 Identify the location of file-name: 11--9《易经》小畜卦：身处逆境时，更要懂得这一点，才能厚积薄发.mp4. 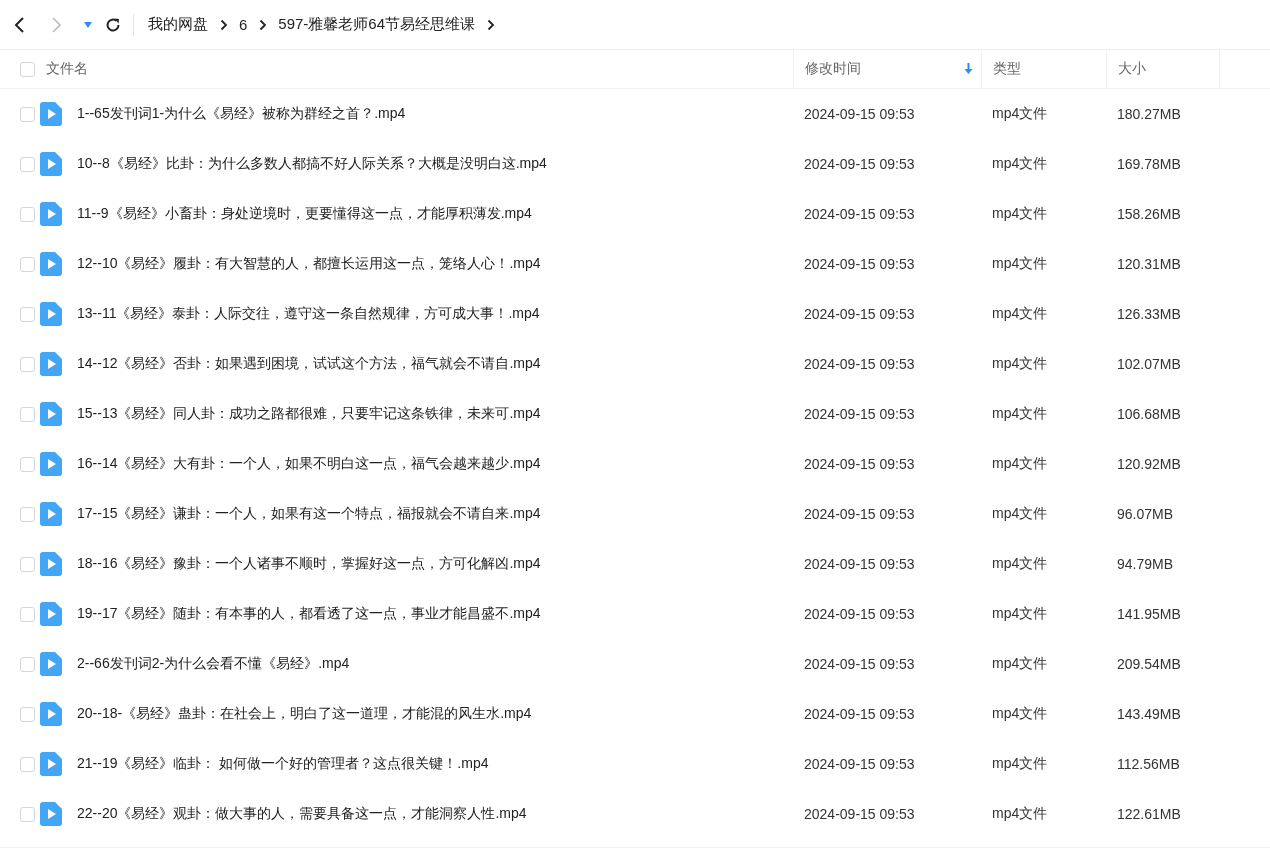
(304, 214).